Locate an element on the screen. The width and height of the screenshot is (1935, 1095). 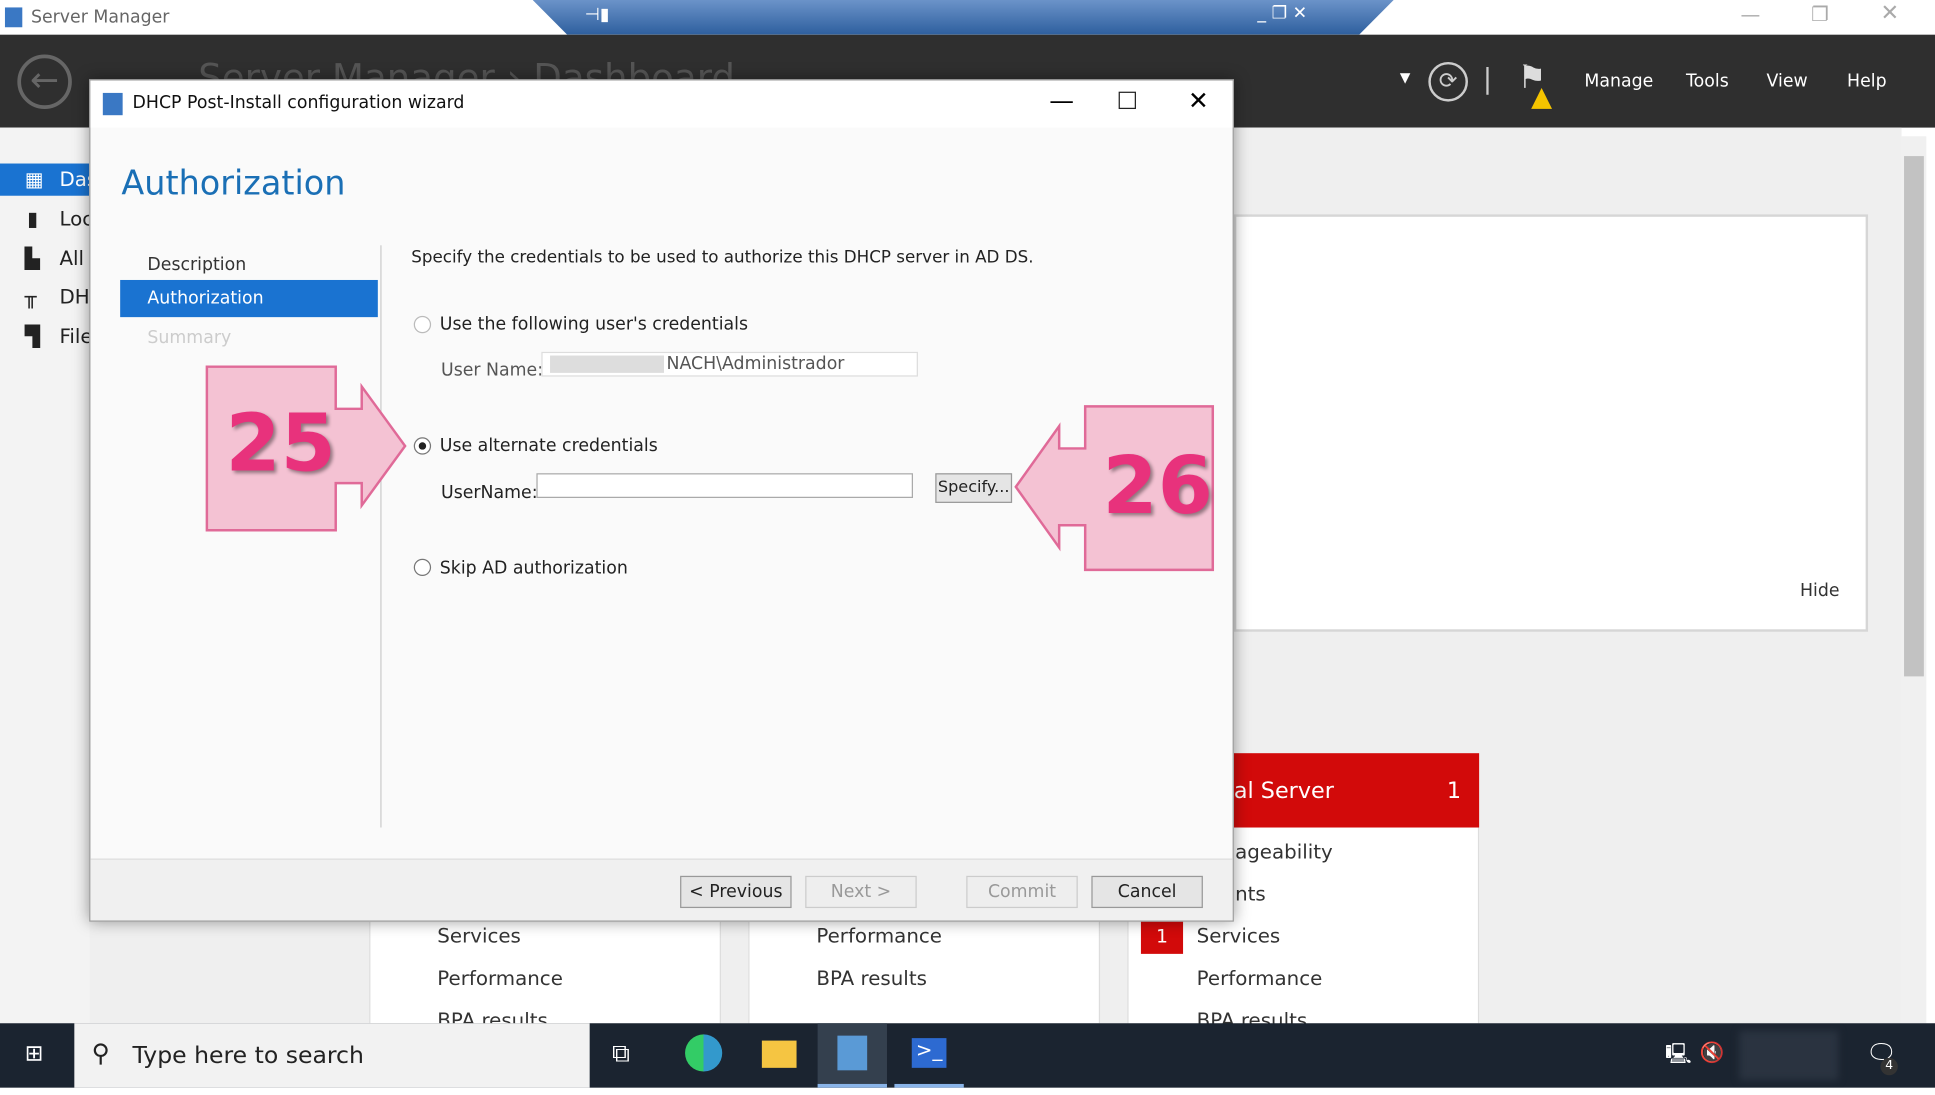
search-placeholder: Type here to search is located at coordinates (248, 1055).